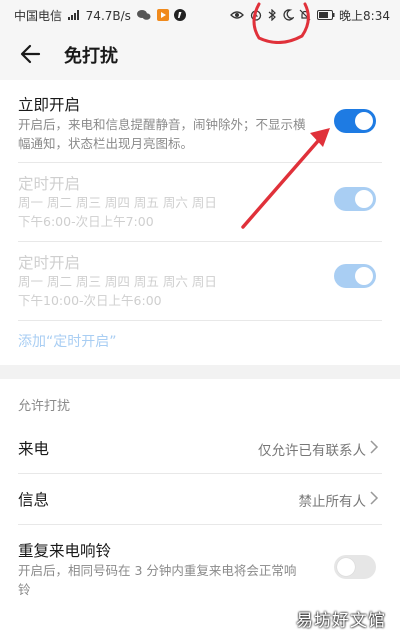  What do you see at coordinates (90, 300) in the screenshot?
I see `schedule-2-time: 下午10:00-次日上午6:00` at bounding box center [90, 300].